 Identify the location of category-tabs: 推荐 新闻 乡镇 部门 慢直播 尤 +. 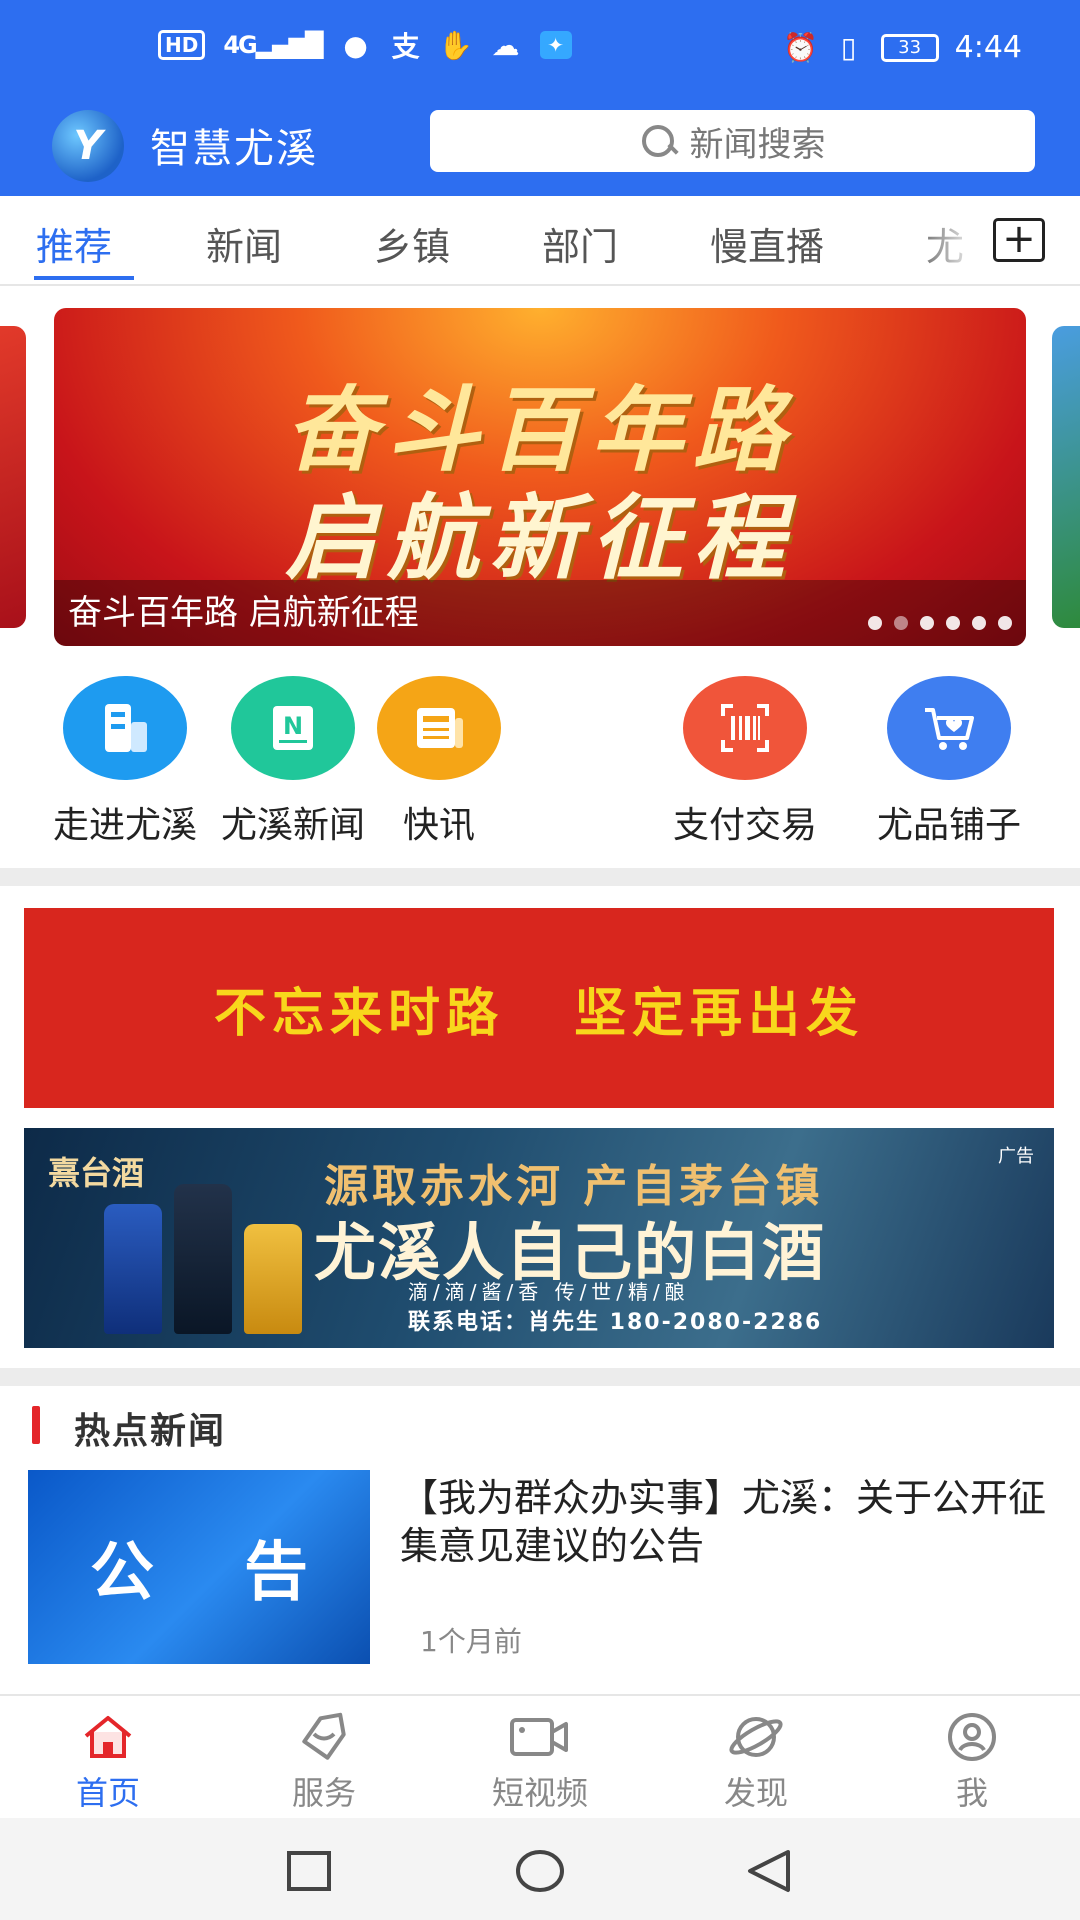
(540, 241).